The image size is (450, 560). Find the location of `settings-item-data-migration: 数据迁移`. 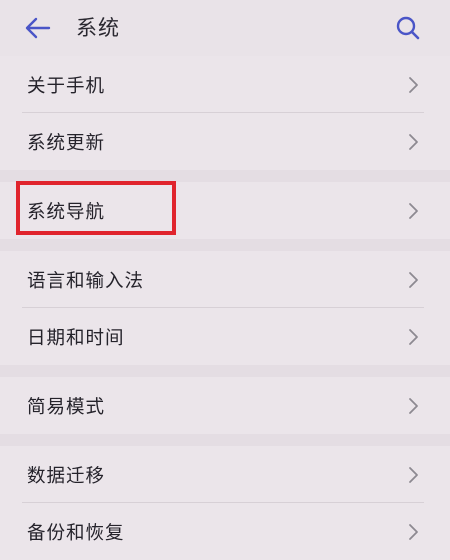

settings-item-data-migration: 数据迁移 is located at coordinates (225, 474).